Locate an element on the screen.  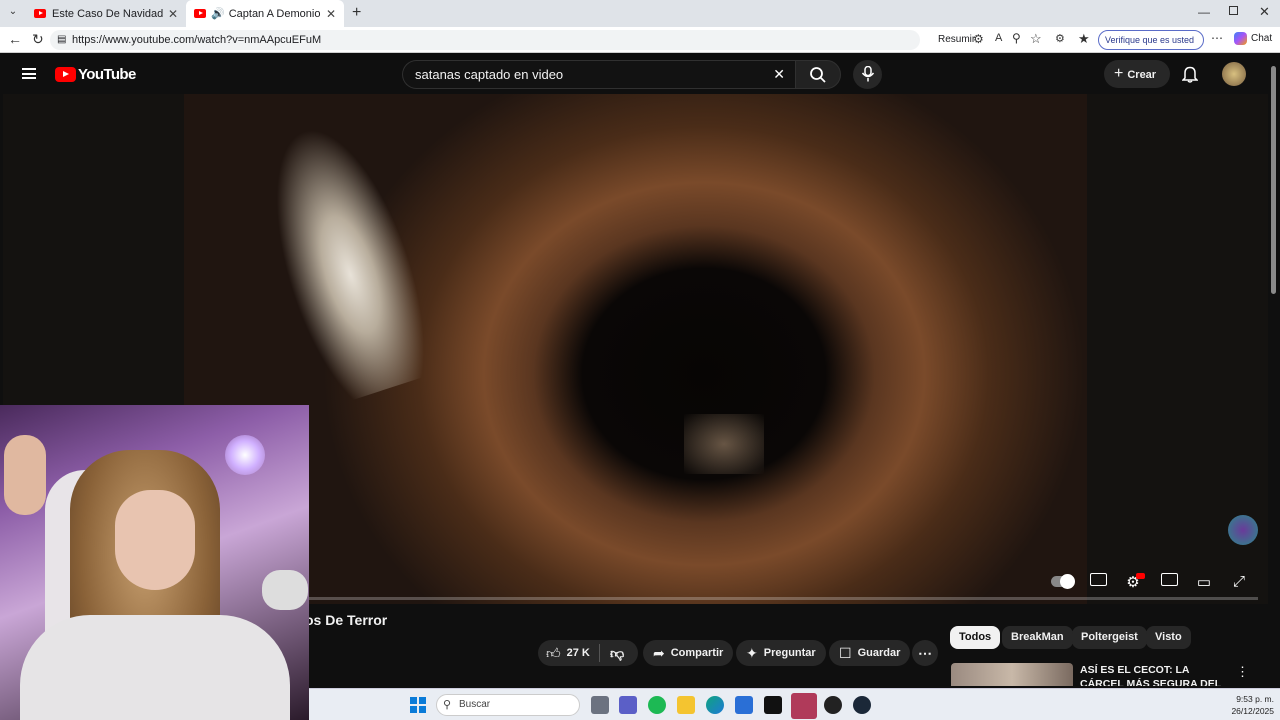
webcam-ring-light is located at coordinates (245, 455).